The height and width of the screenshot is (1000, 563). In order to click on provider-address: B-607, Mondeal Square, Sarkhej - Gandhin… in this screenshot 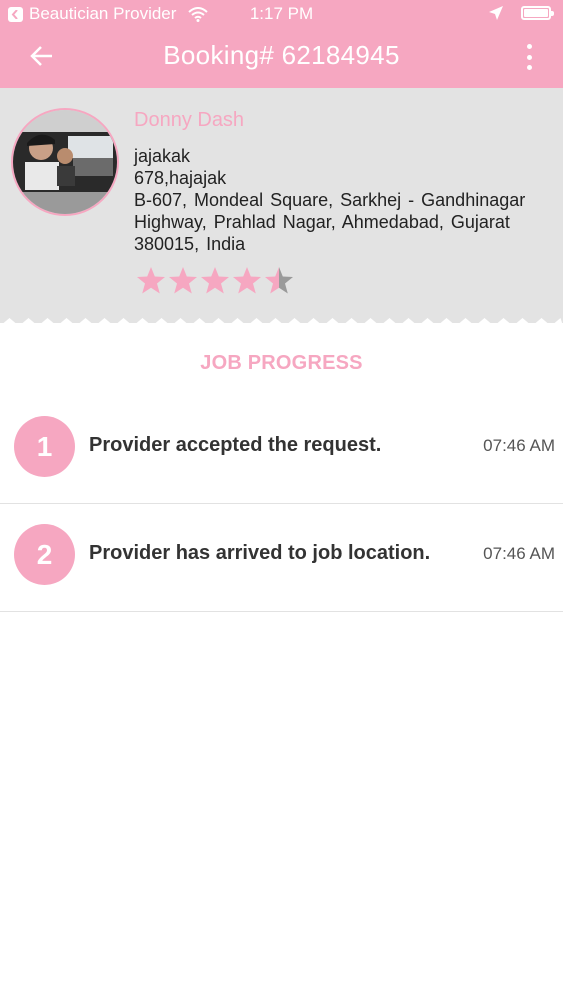, I will do `click(330, 222)`.